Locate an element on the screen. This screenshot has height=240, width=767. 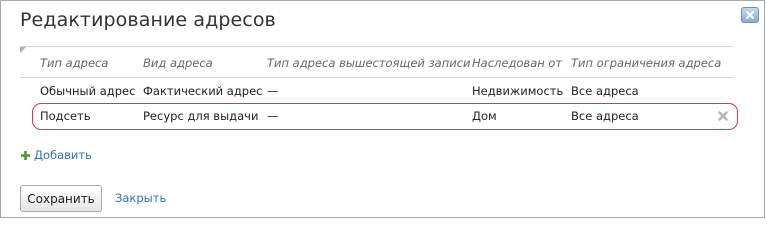
cell-parent-address-type: — is located at coordinates (273, 91).